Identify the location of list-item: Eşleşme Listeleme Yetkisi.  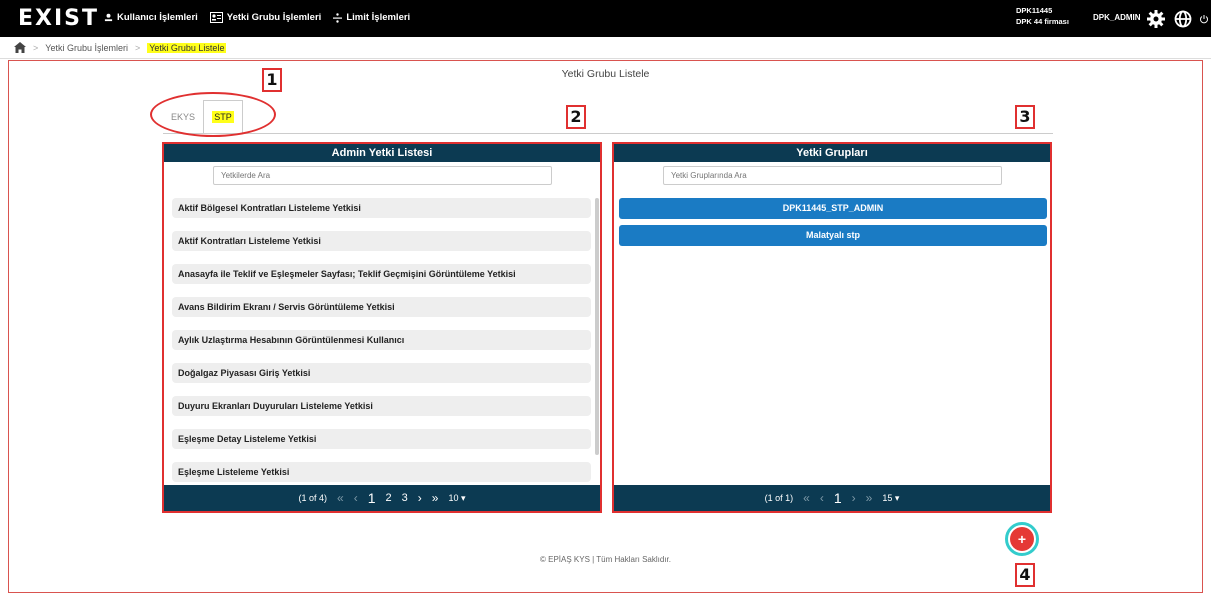
(381, 472).